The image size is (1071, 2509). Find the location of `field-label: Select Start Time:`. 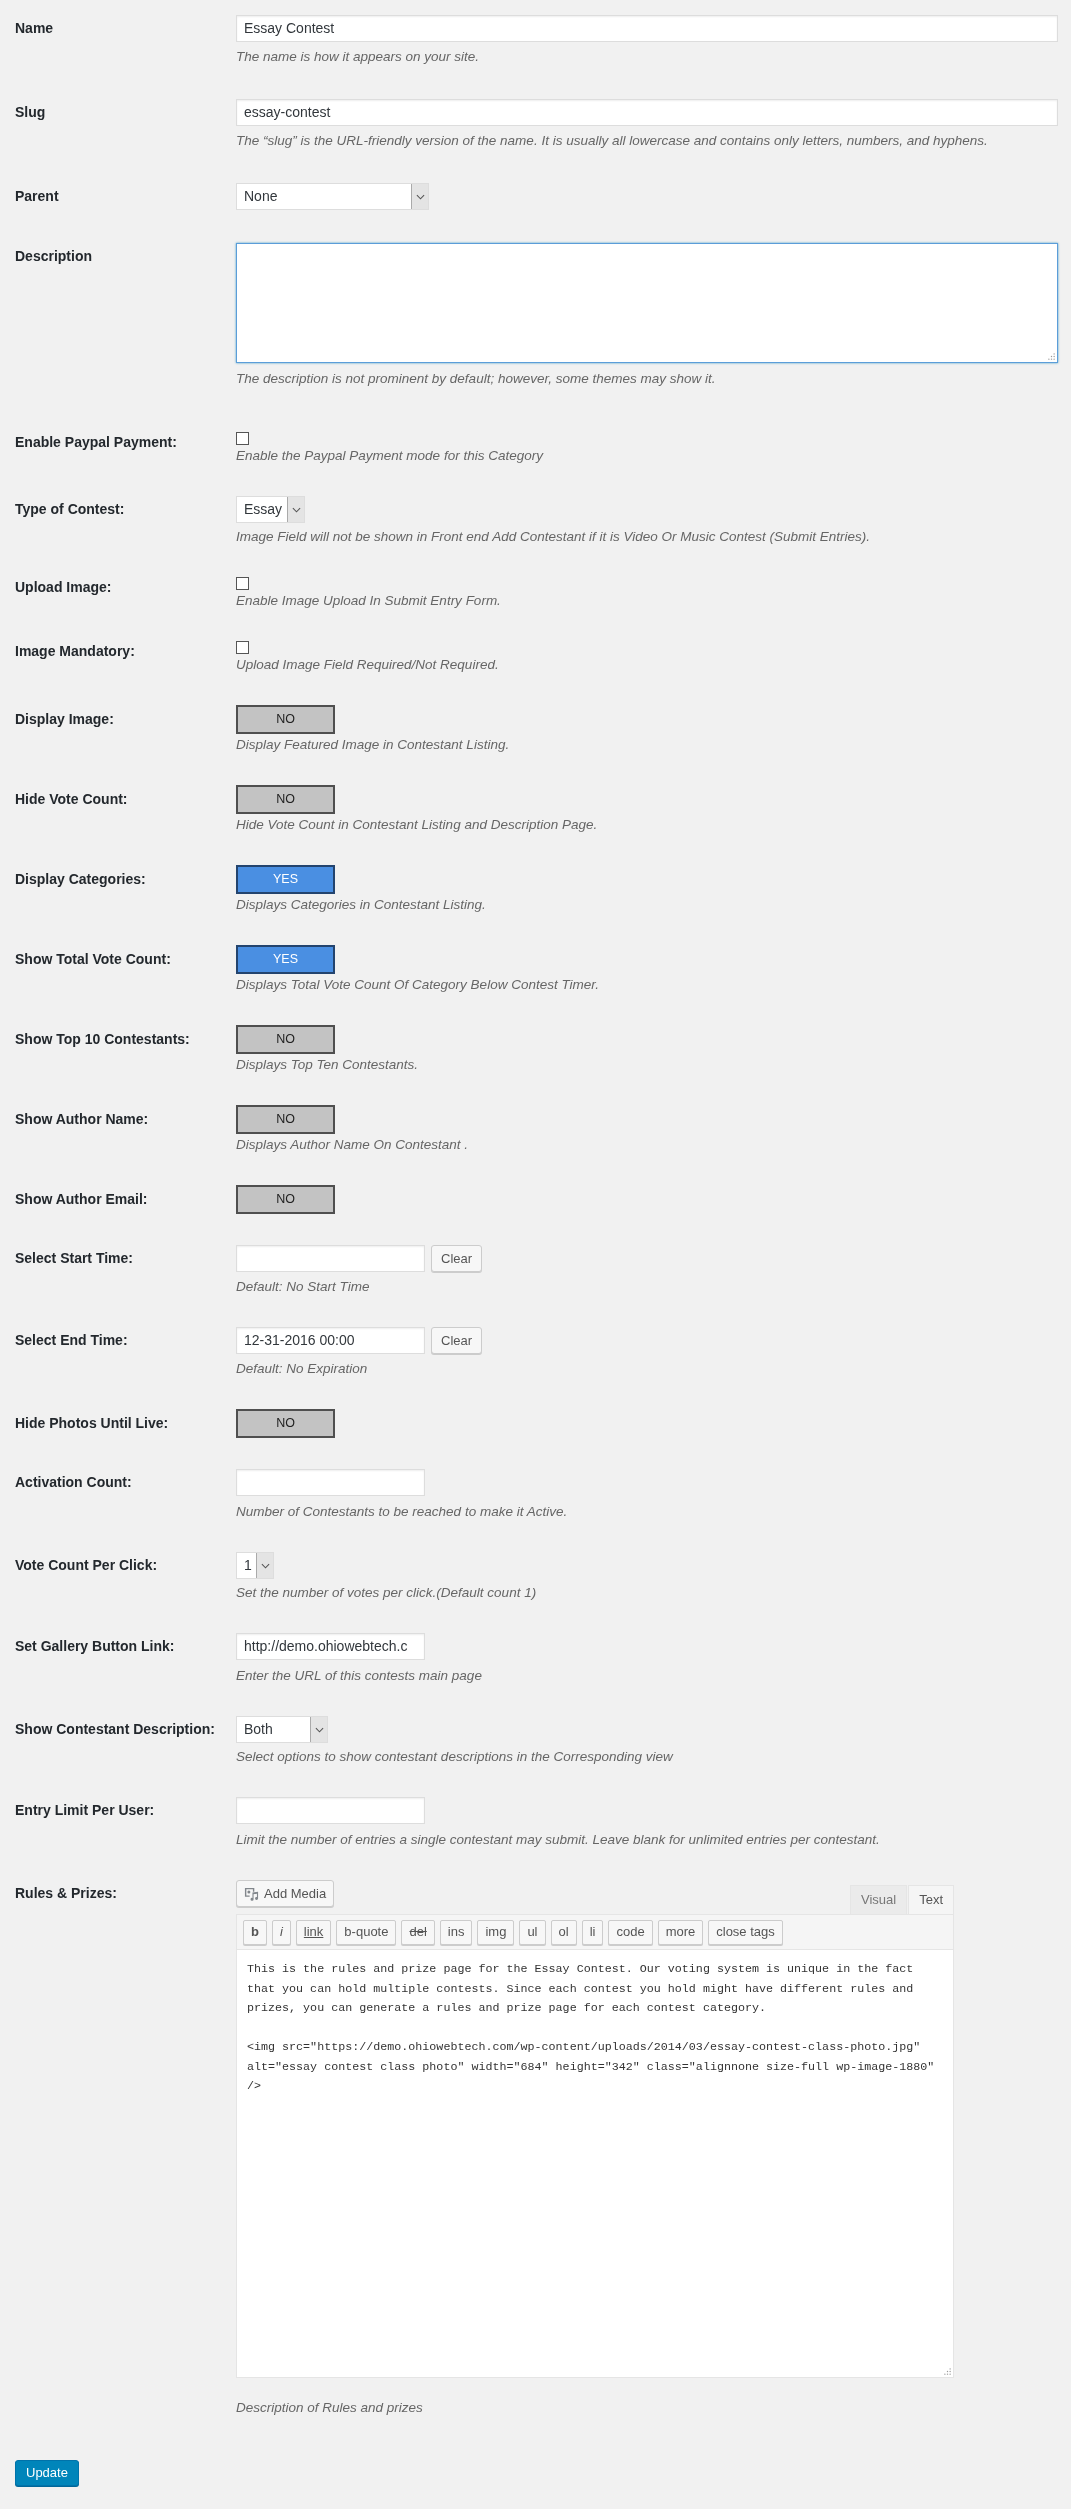

field-label: Select Start Time: is located at coordinates (74, 1258).